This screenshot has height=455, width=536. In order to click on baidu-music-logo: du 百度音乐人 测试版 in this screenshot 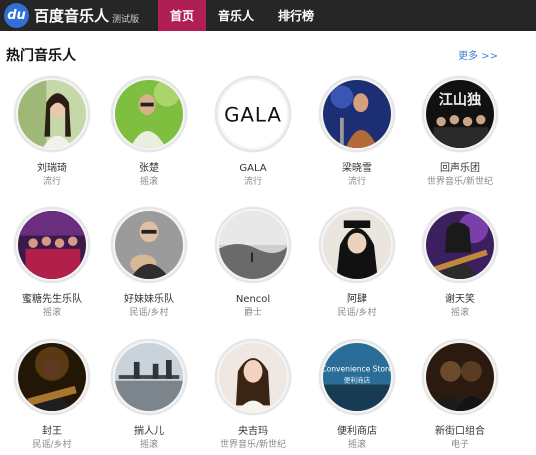, I will do `click(71, 15)`.